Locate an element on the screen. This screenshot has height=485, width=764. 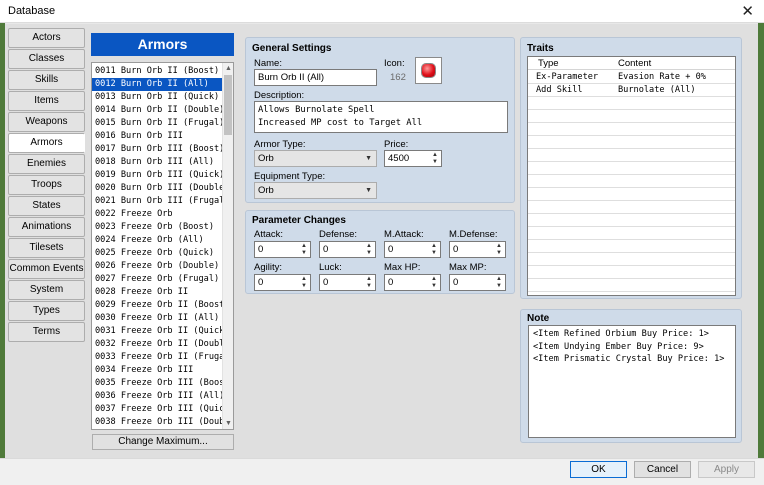
tab-terms: Terms is located at coordinates (46, 332).